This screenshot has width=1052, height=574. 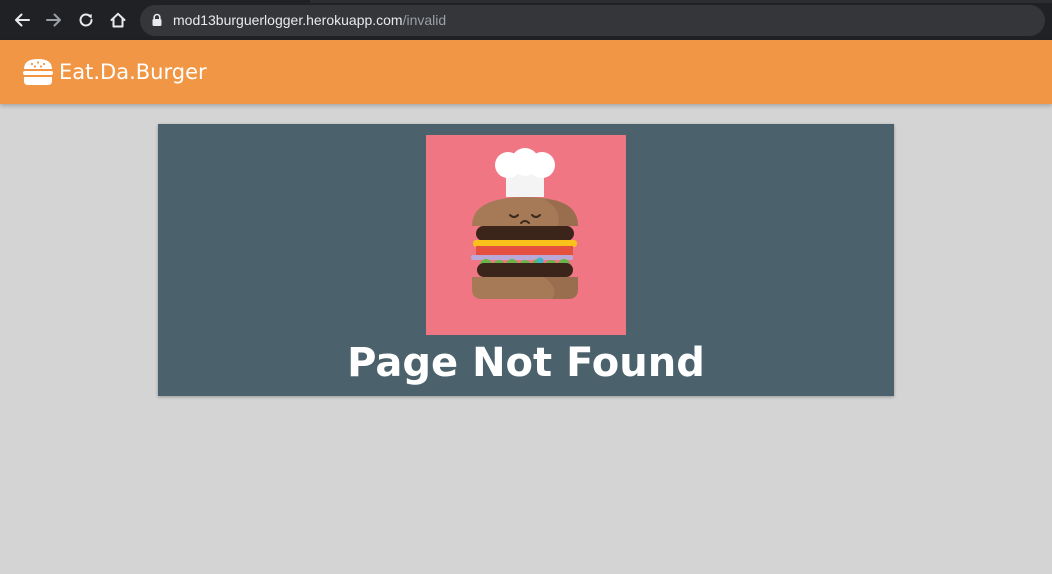 What do you see at coordinates (526, 363) in the screenshot?
I see `page-not-found-title: Page Not Found` at bounding box center [526, 363].